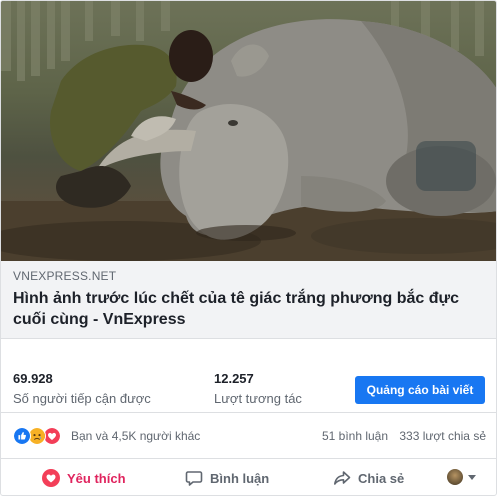  What do you see at coordinates (258, 388) in the screenshot?
I see `engagement-stat: 12.257 Lượt tương tác` at bounding box center [258, 388].